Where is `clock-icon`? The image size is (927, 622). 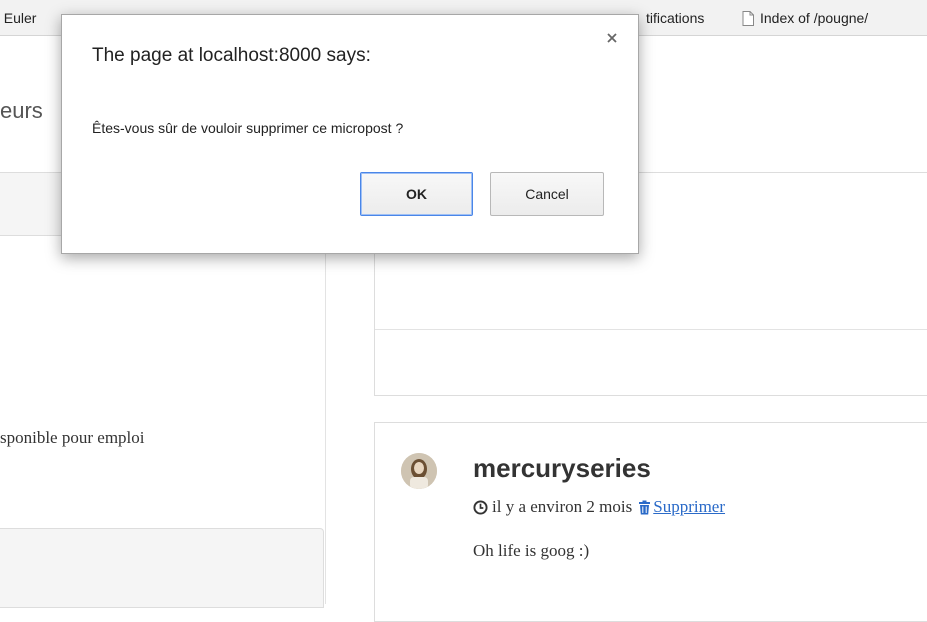 clock-icon is located at coordinates (480, 507).